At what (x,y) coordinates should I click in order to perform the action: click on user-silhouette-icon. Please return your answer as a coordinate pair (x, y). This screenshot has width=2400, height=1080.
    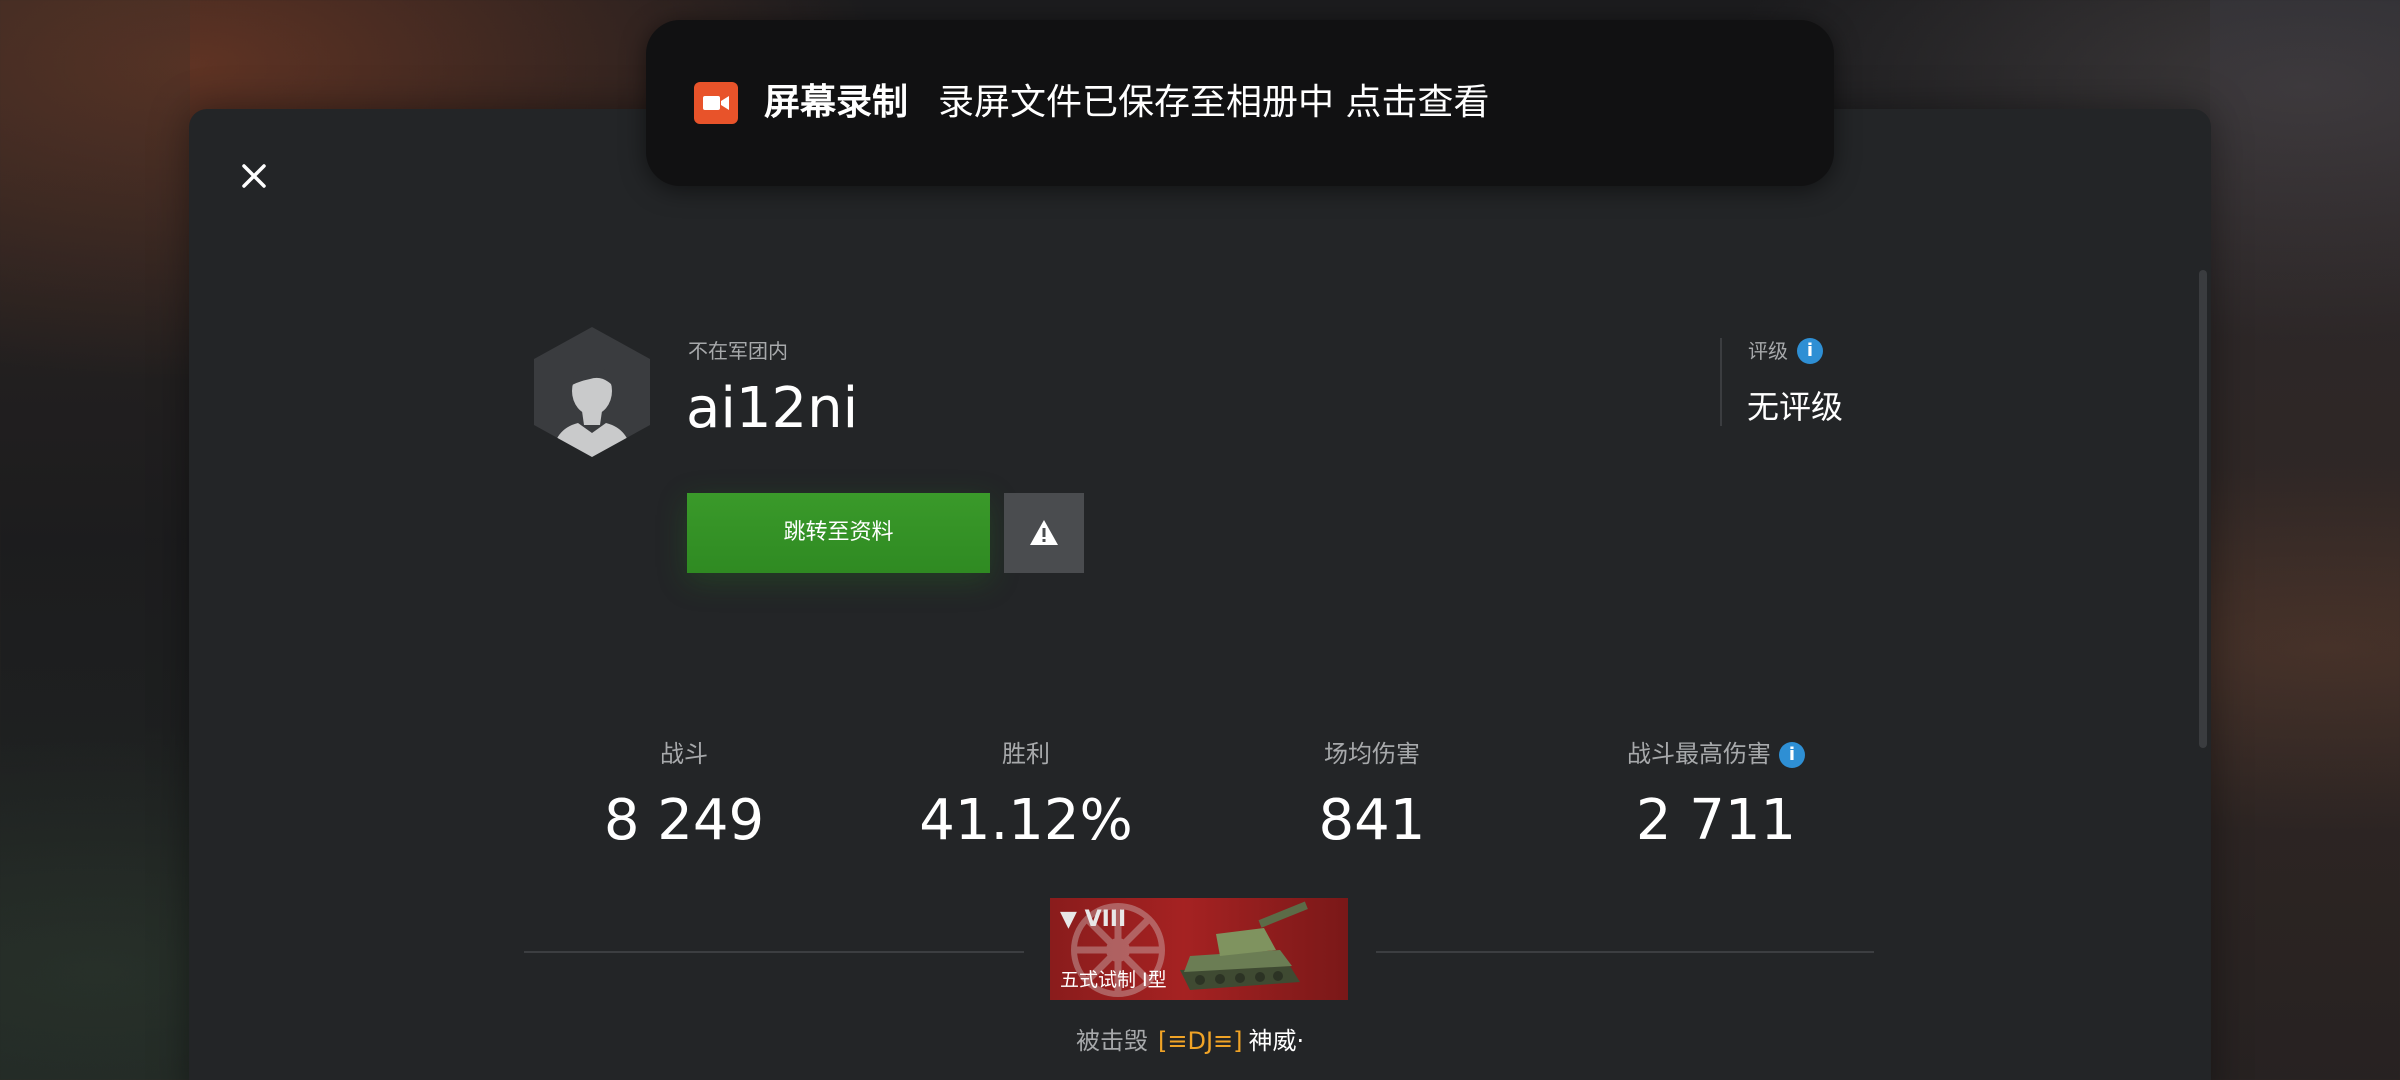
    Looking at the image, I should click on (592, 392).